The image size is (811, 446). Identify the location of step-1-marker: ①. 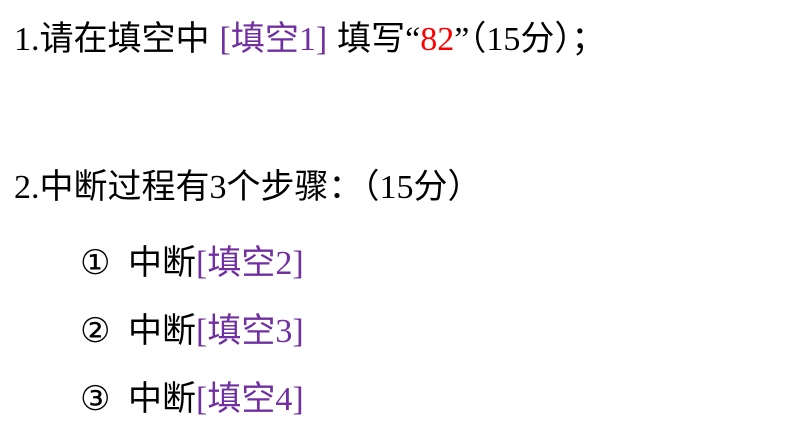
(95, 263).